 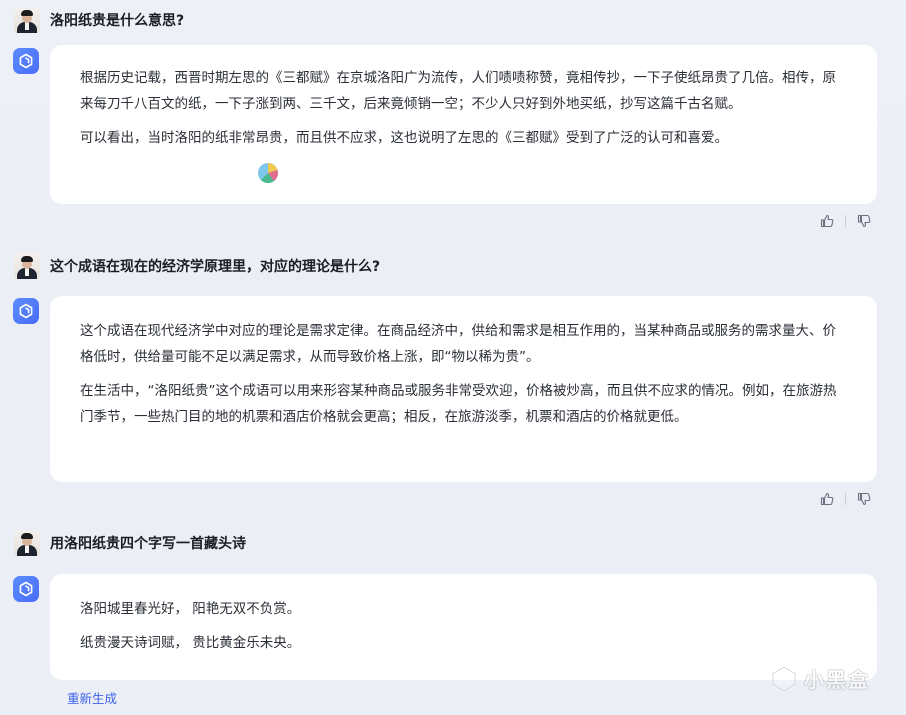 What do you see at coordinates (784, 678) in the screenshot?
I see `watermark-logo-icon` at bounding box center [784, 678].